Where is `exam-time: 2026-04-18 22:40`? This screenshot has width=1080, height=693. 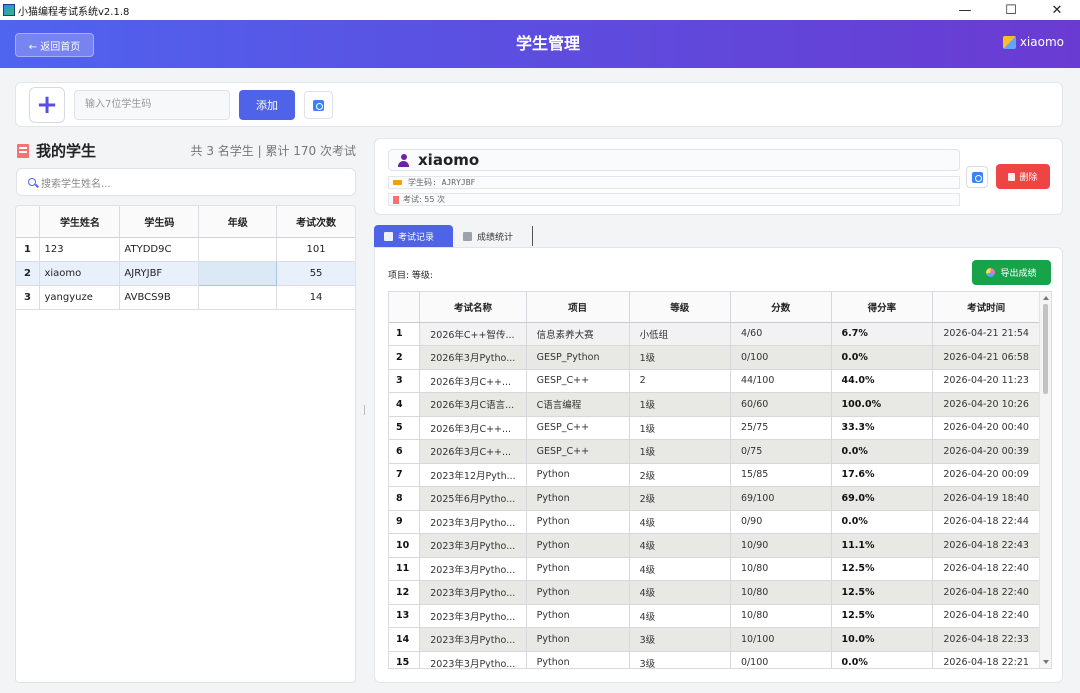
exam-time: 2026-04-18 22:40 is located at coordinates (986, 592).